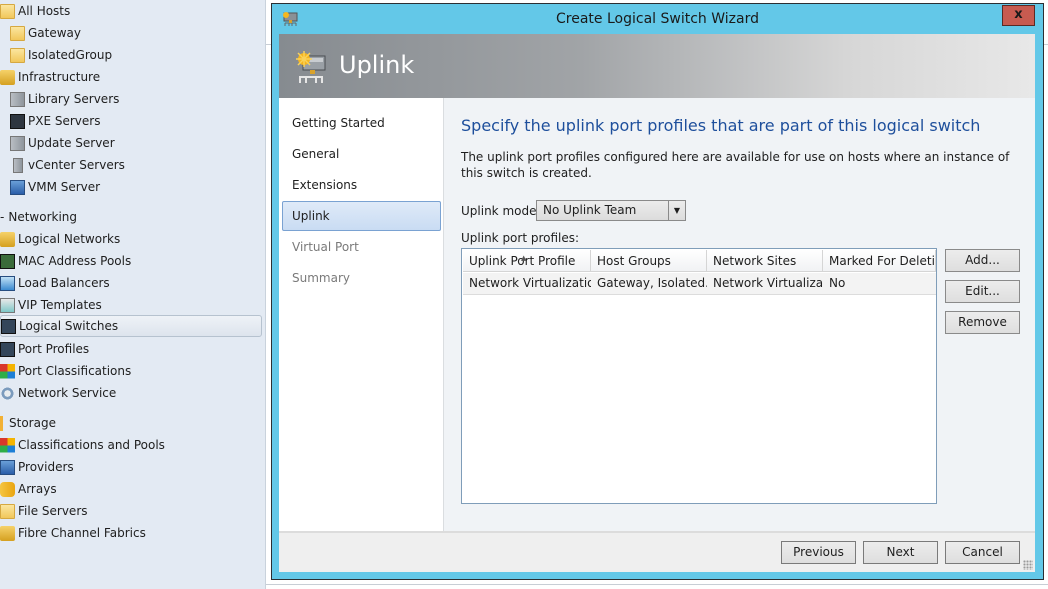 The width and height of the screenshot is (1048, 589). What do you see at coordinates (1018, 15) in the screenshot?
I see `close-button: x` at bounding box center [1018, 15].